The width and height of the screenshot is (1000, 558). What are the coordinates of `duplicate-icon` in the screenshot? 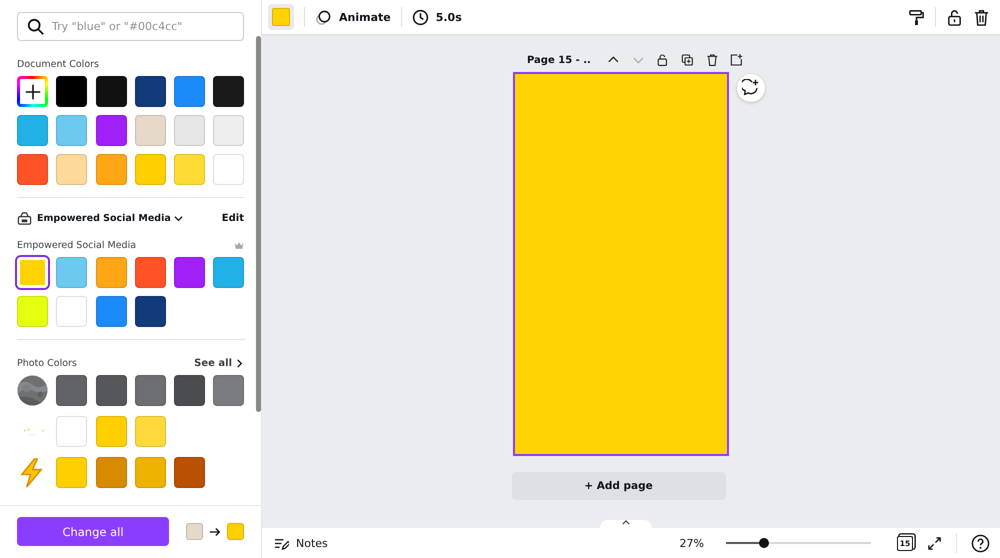 It's located at (687, 60).